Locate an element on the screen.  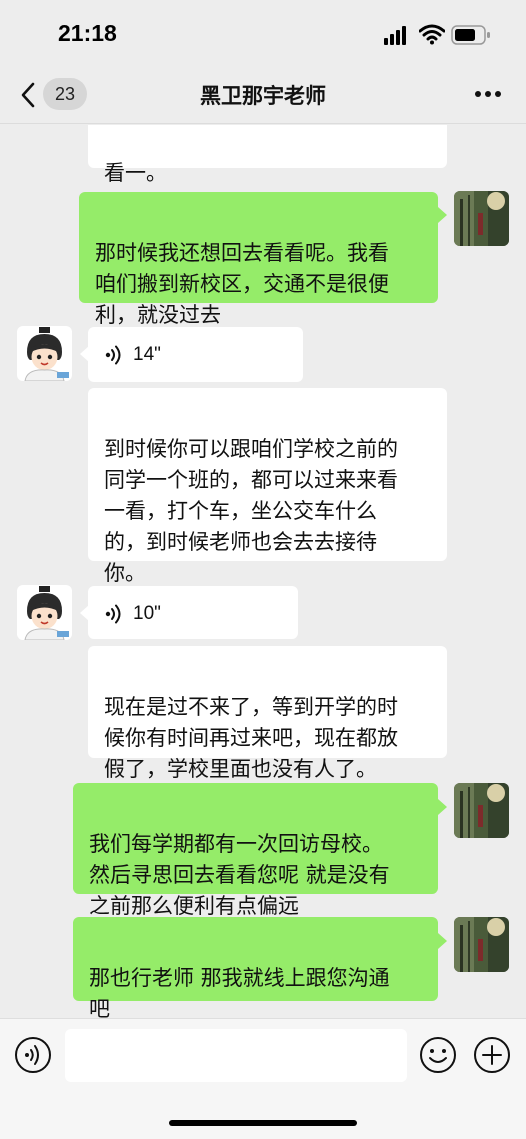
voice-message: 14" is located at coordinates (195, 354).